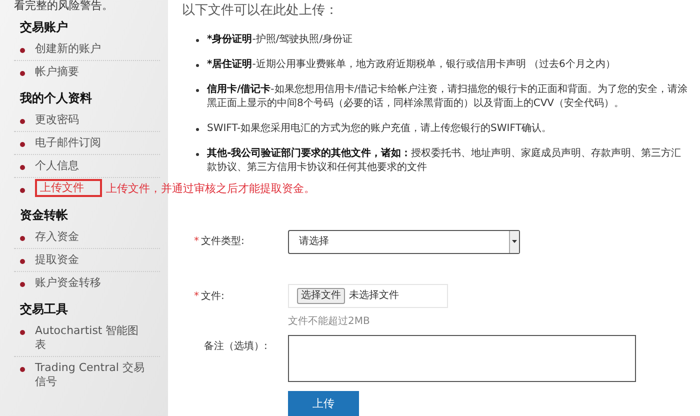  I want to click on section-heading: 我的个人资料, so click(55, 98).